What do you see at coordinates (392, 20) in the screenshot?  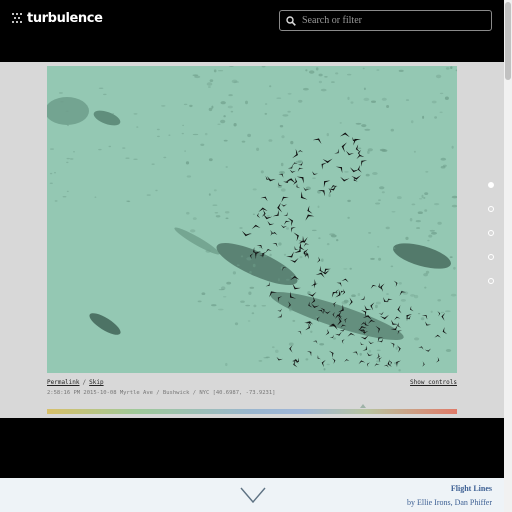 I see `search-input` at bounding box center [392, 20].